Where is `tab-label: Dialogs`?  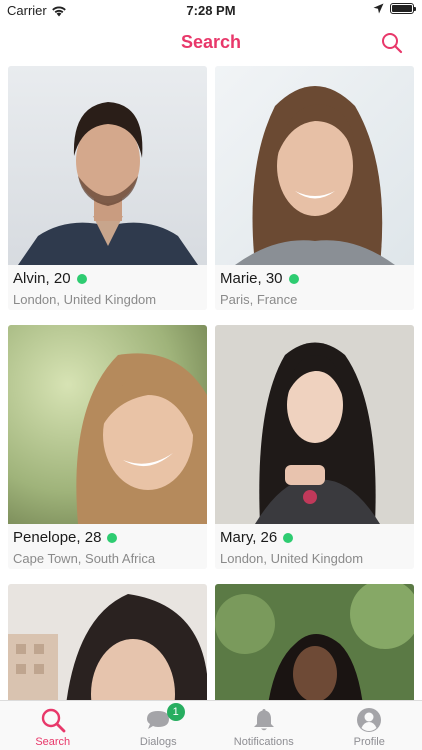
tab-label: Dialogs is located at coordinates (158, 742).